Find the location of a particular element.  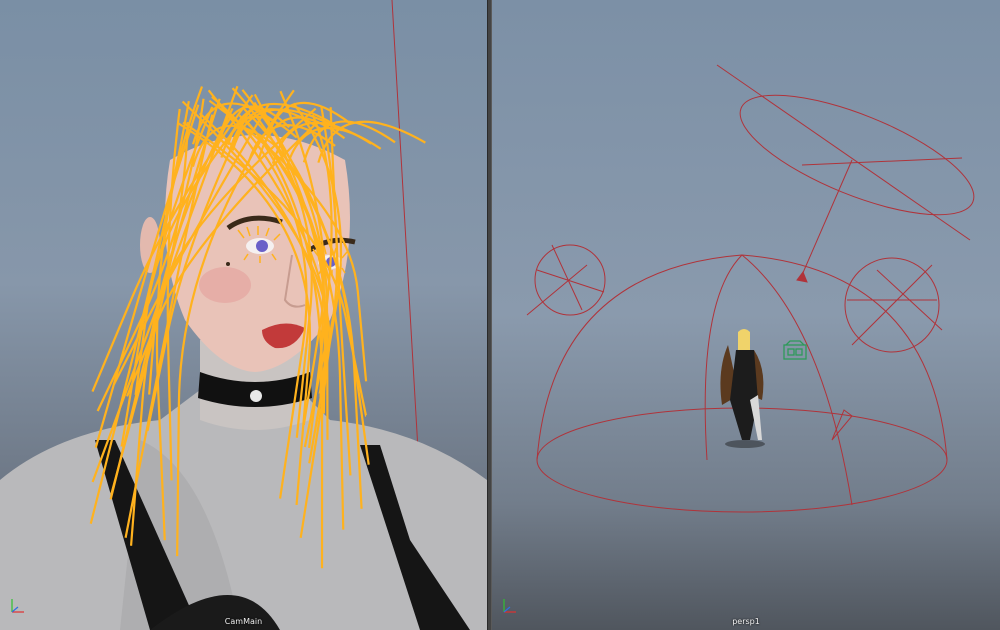

spot-light-small is located at coordinates (802, 276).